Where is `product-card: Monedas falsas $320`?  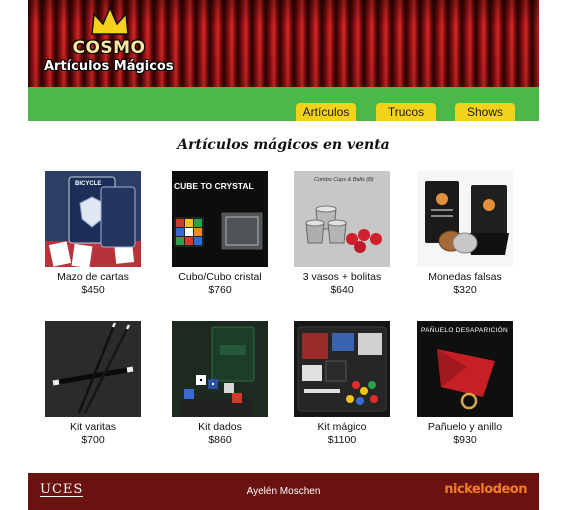
product-card: Monedas falsas $320 is located at coordinates (465, 234).